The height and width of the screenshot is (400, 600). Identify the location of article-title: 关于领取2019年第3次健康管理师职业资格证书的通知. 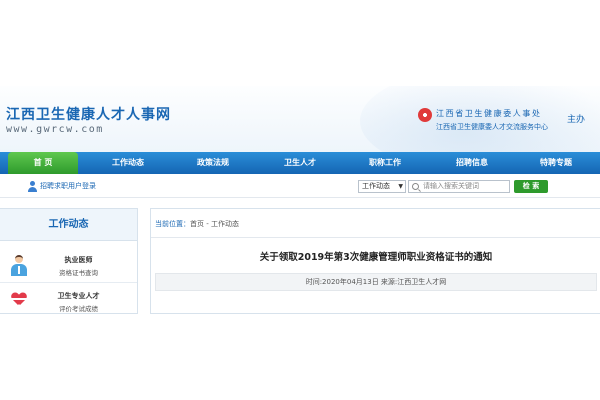
(376, 257).